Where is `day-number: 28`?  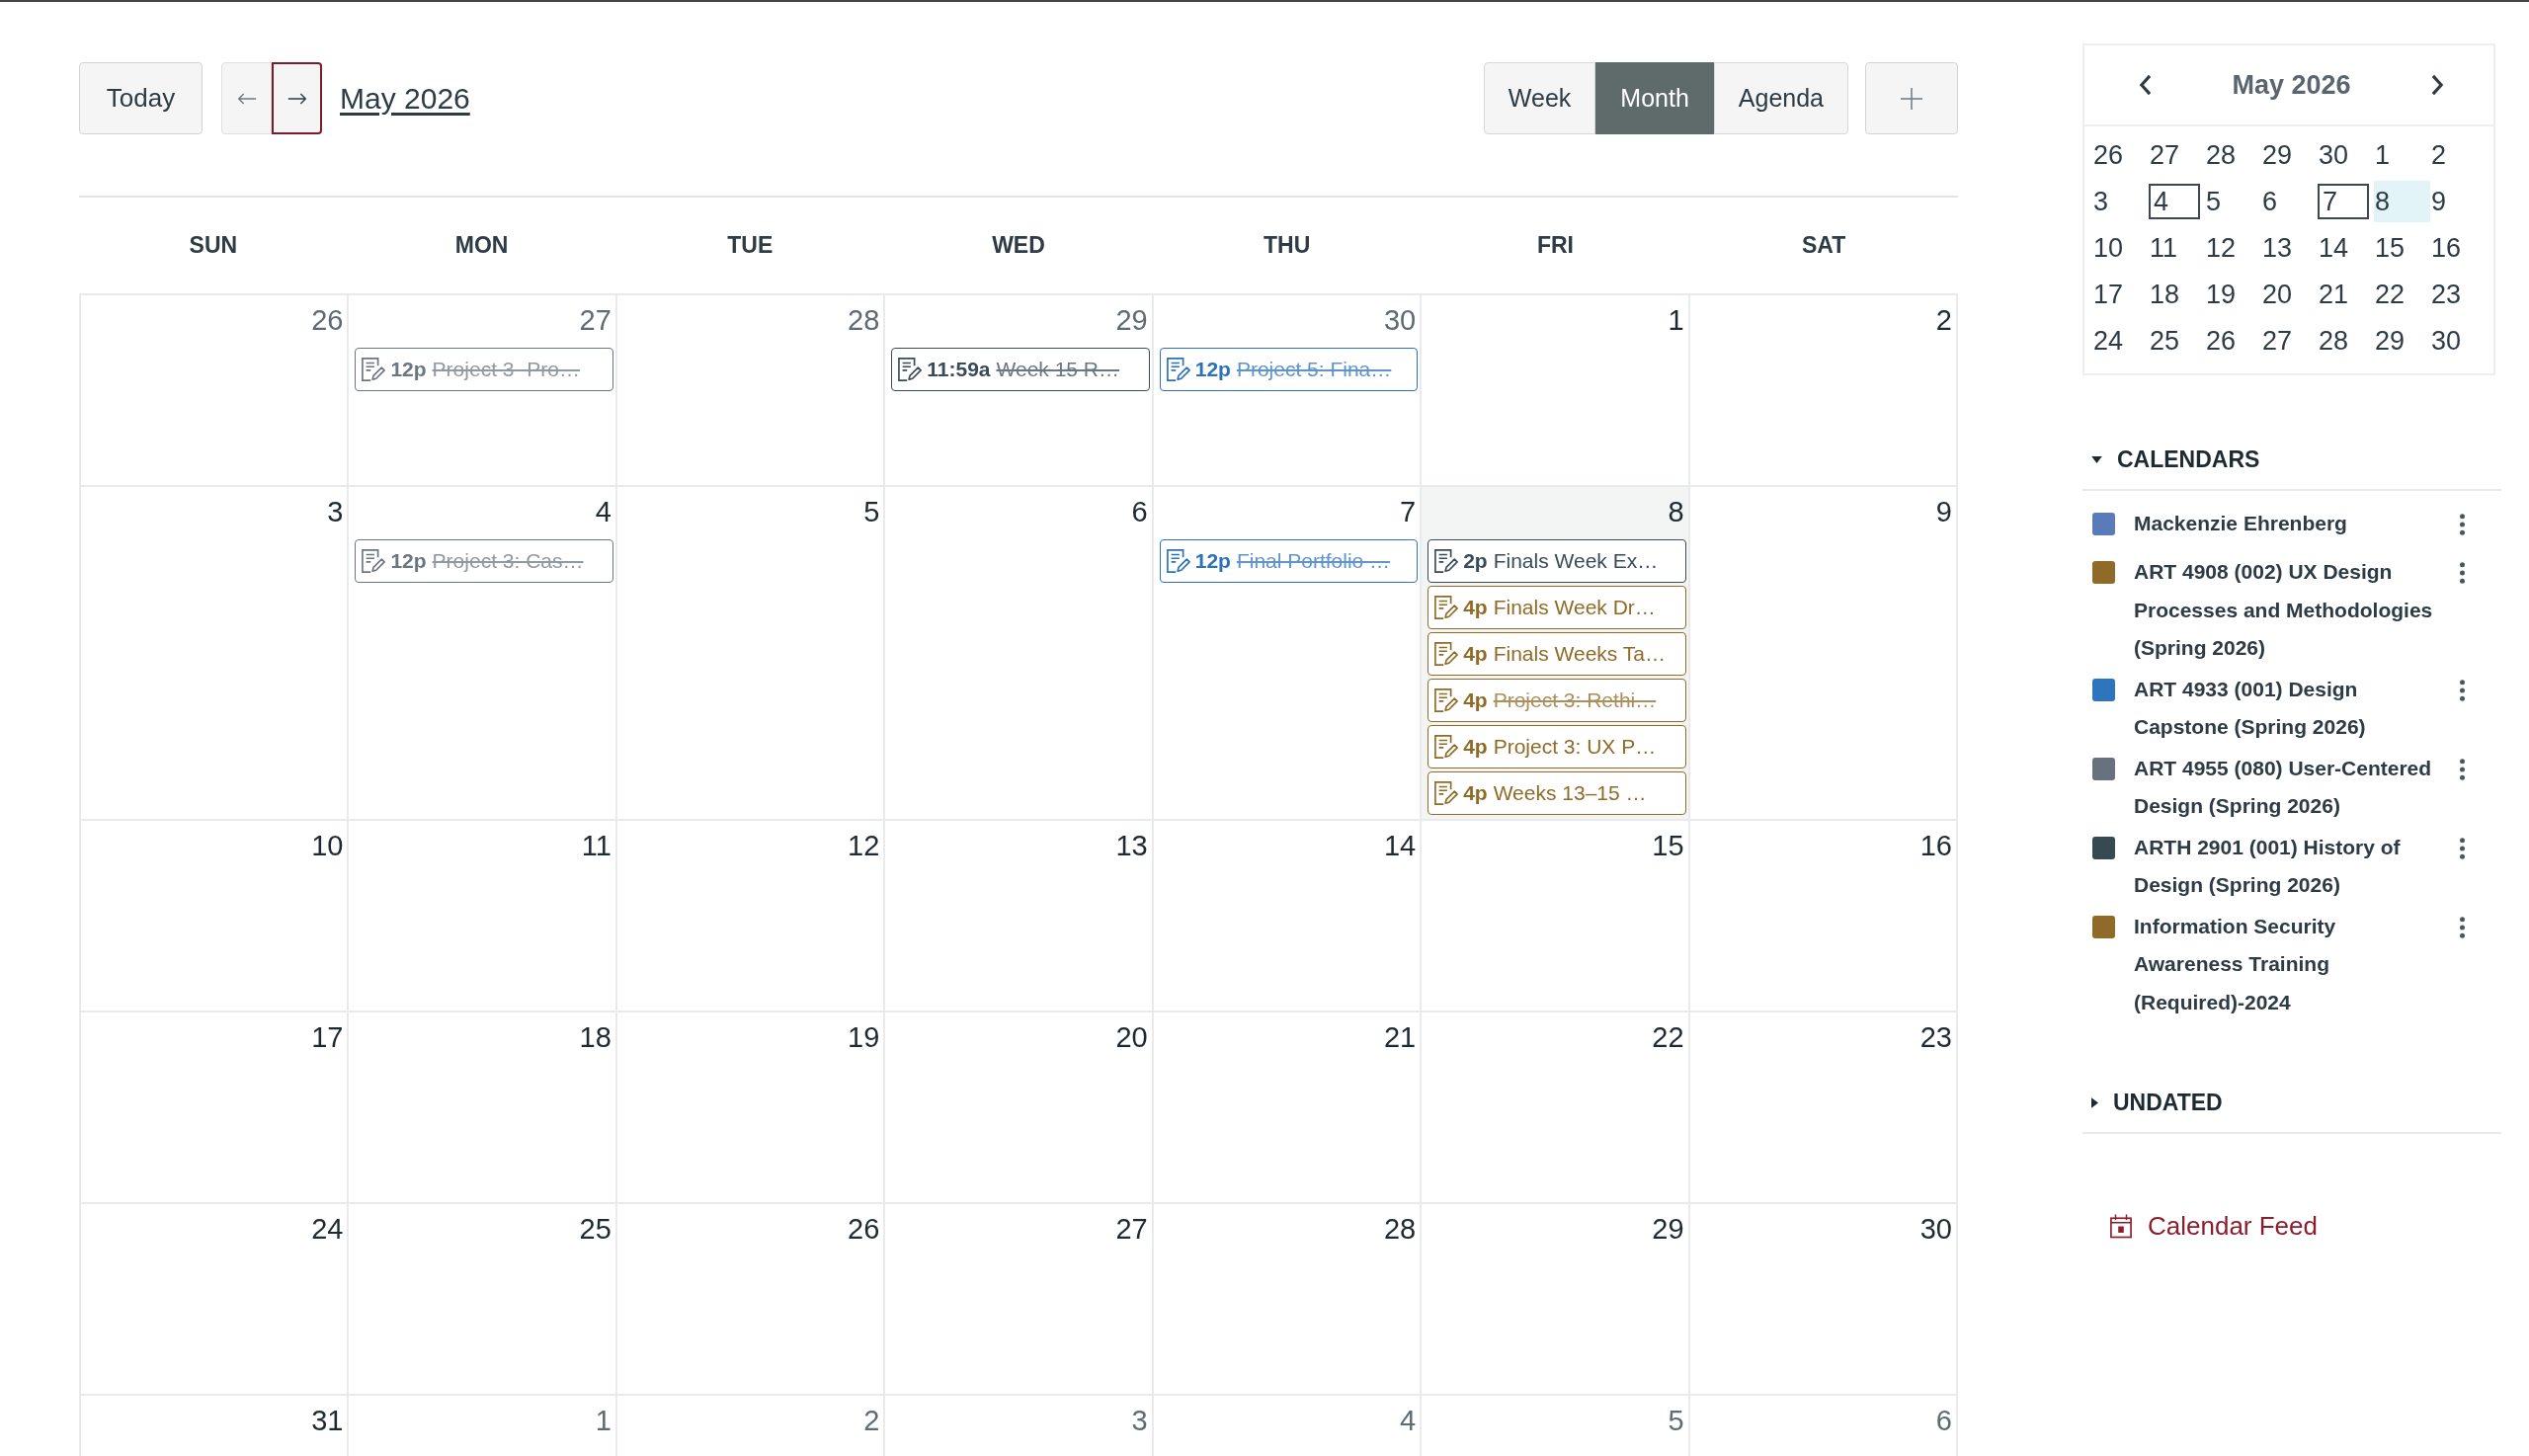
day-number: 28 is located at coordinates (864, 320).